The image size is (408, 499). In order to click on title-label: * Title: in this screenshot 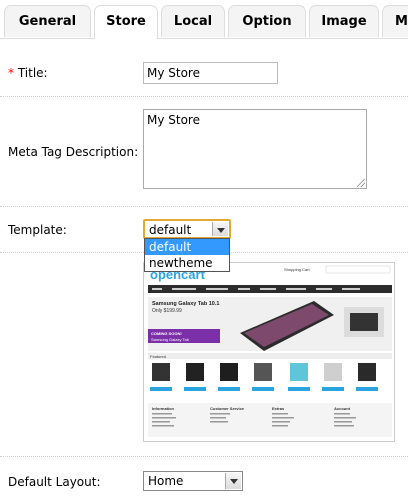, I will do `click(28, 73)`.